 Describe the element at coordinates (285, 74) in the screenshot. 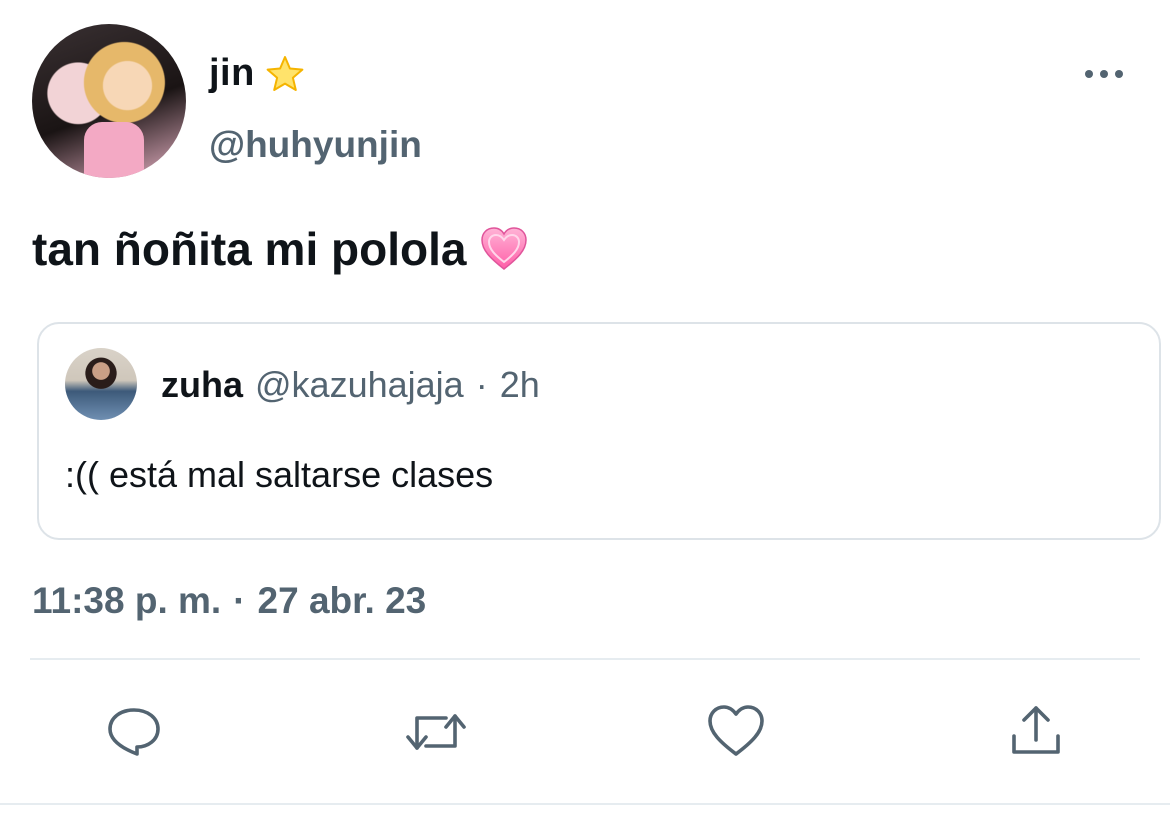

I see `star-icon` at that location.